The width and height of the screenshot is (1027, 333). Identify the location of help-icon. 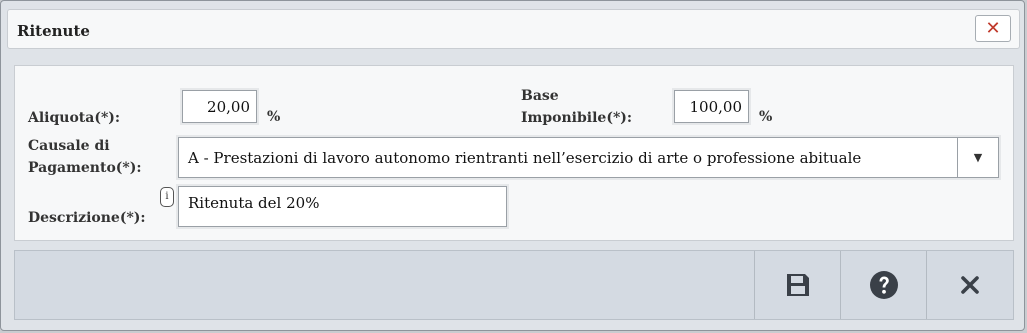
(884, 285).